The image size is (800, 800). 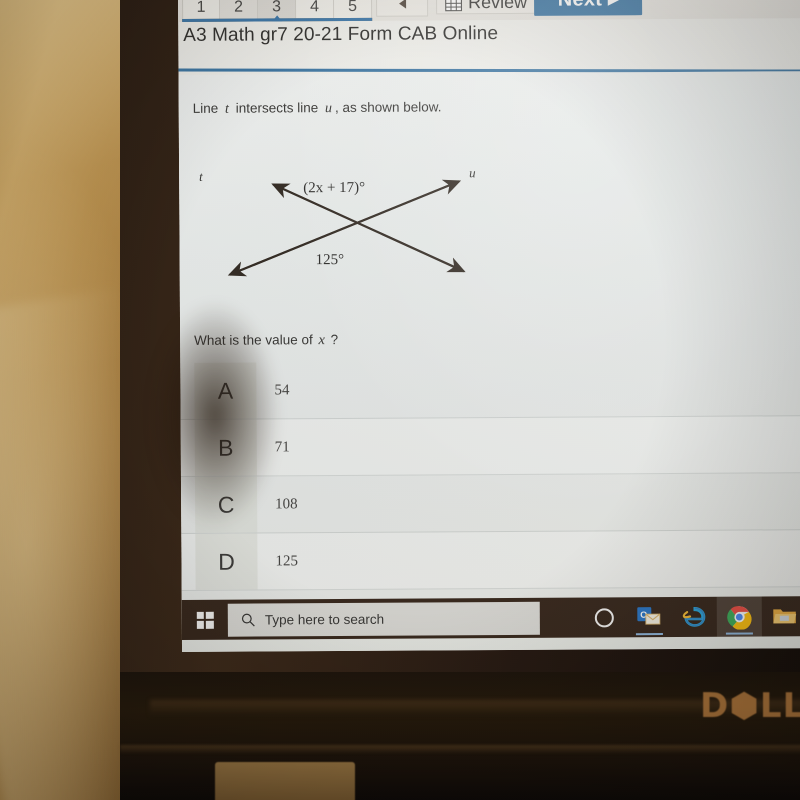 I want to click on internet-explorer-icon, so click(x=693, y=616).